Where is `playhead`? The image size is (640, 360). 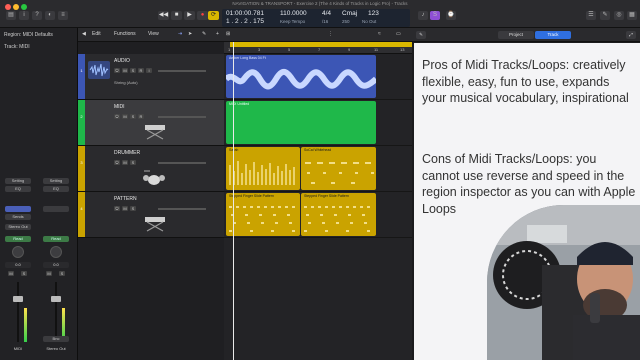
playhead is located at coordinates (233, 201).